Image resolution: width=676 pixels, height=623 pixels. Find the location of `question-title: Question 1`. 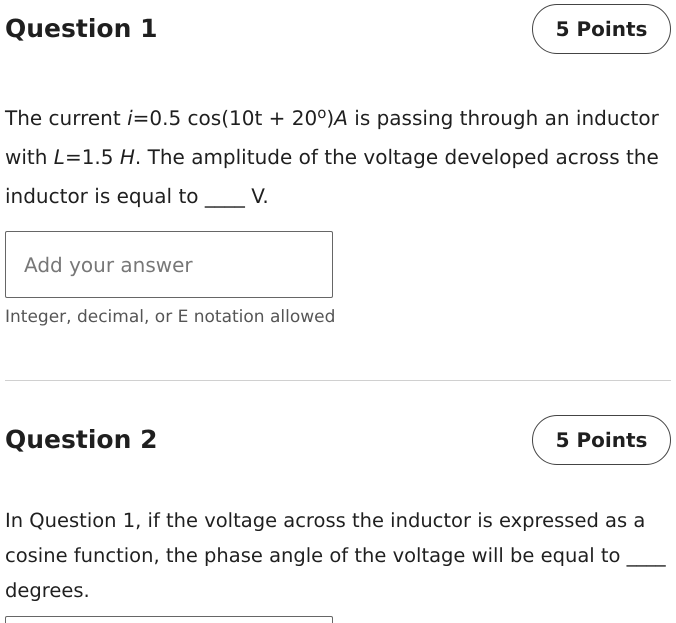

question-title: Question 1 is located at coordinates (81, 29).